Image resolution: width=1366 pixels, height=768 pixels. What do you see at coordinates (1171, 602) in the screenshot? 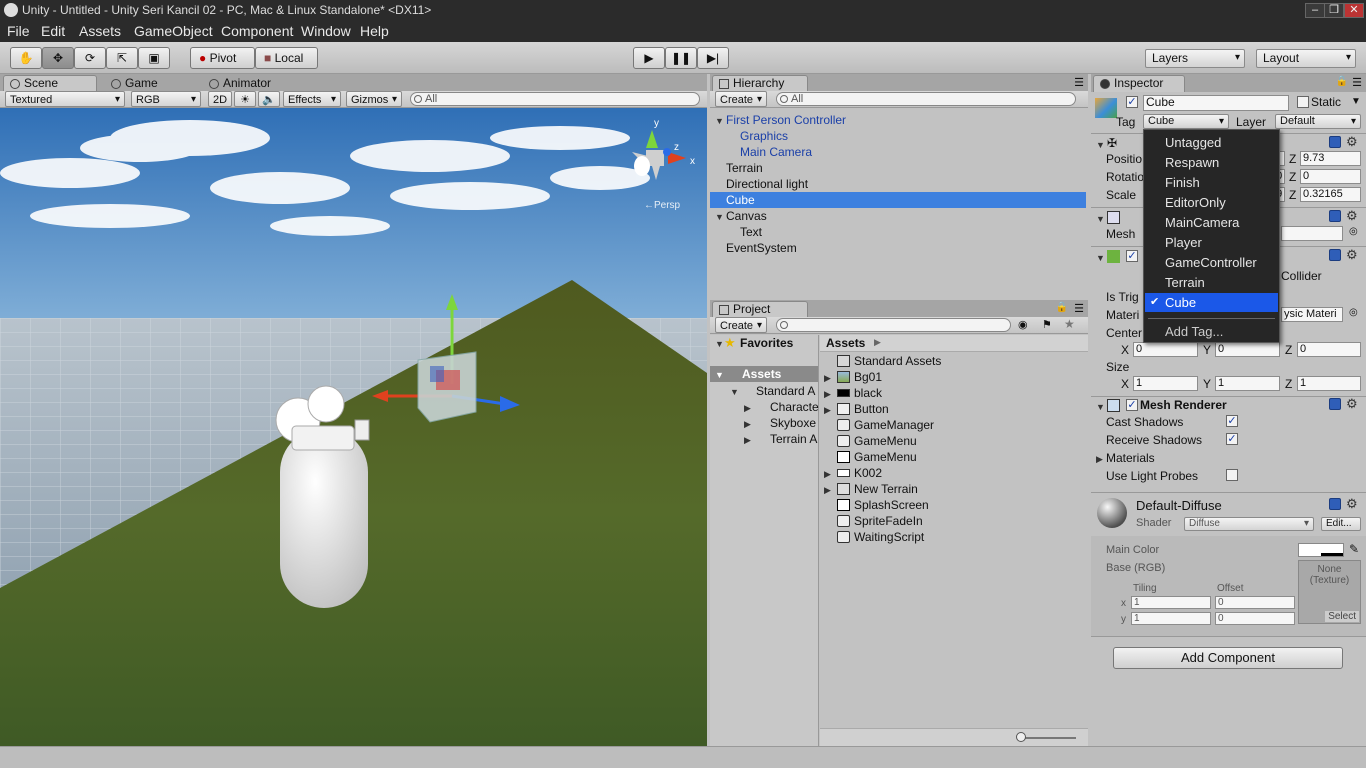
I see `tiling-x-field: 1` at bounding box center [1171, 602].